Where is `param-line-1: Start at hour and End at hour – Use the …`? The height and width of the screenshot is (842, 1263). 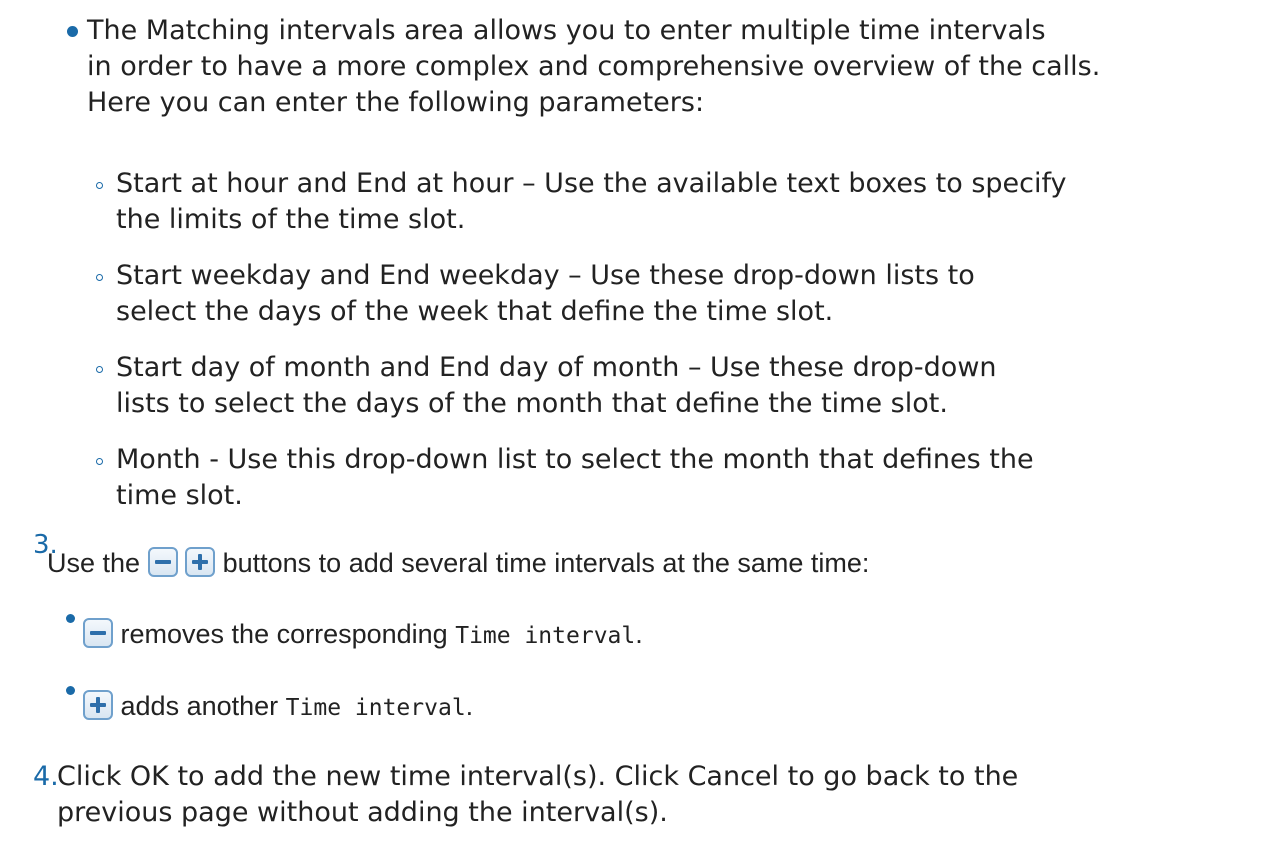
param-line-1: Start at hour and End at hour – Use the … is located at coordinates (591, 183).